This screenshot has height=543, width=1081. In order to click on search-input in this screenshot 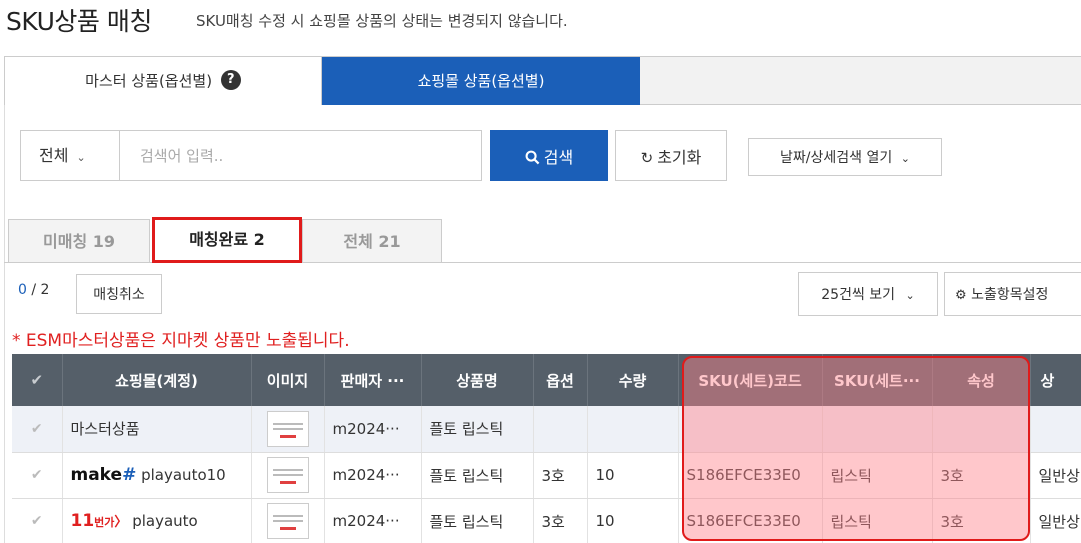, I will do `click(301, 155)`.